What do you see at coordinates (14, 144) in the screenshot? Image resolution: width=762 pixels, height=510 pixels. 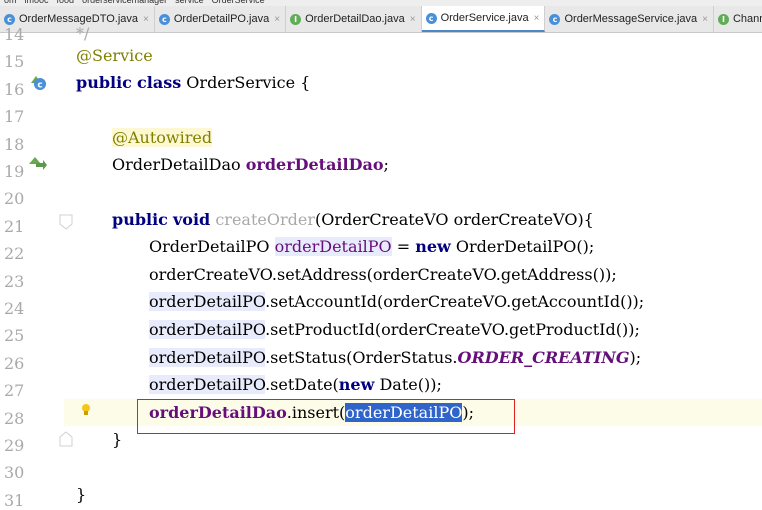 I see `line-number: 18` at bounding box center [14, 144].